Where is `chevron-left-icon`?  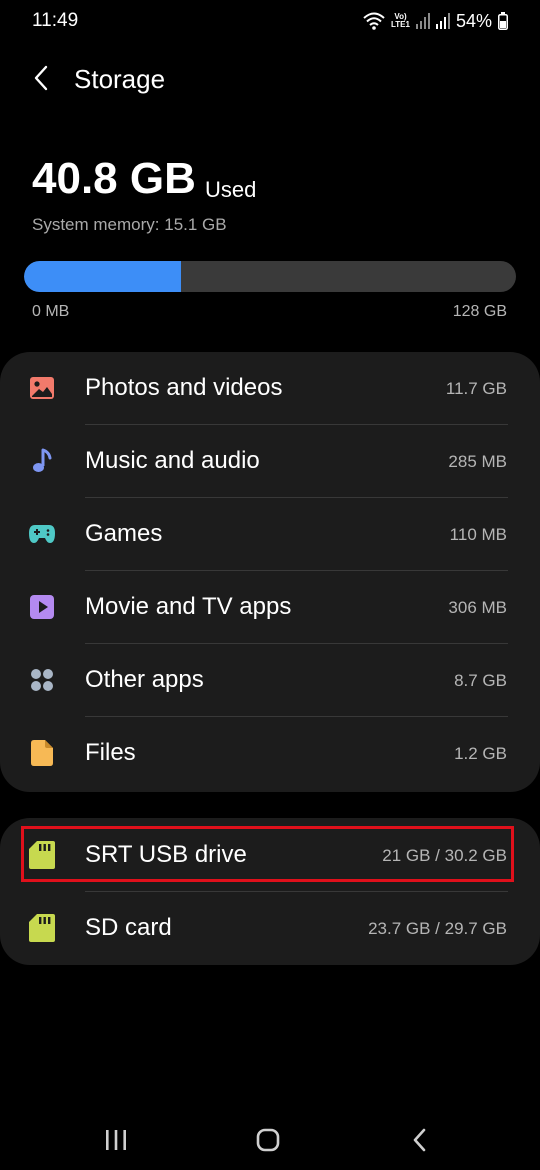 chevron-left-icon is located at coordinates (41, 80).